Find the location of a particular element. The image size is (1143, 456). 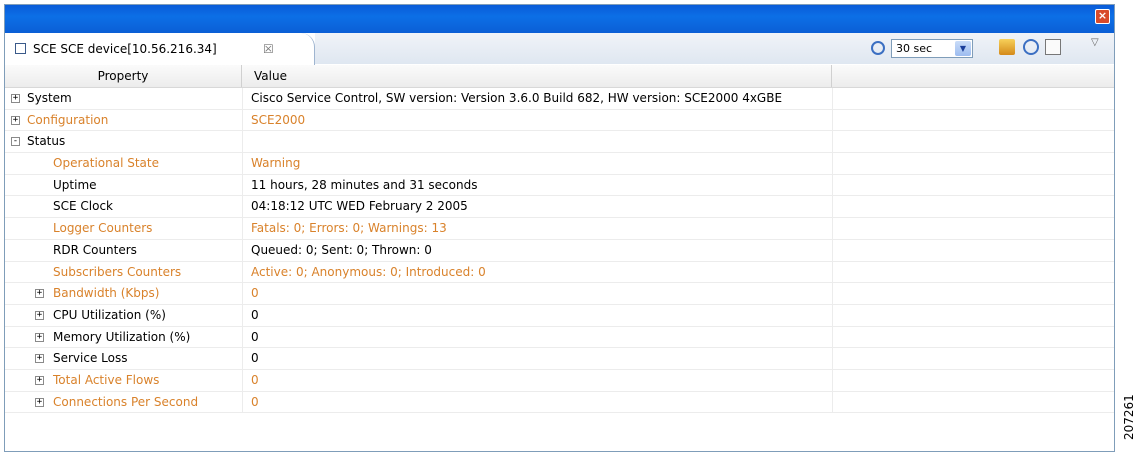

property-cell: Subscribers Counters is located at coordinates (124, 272).